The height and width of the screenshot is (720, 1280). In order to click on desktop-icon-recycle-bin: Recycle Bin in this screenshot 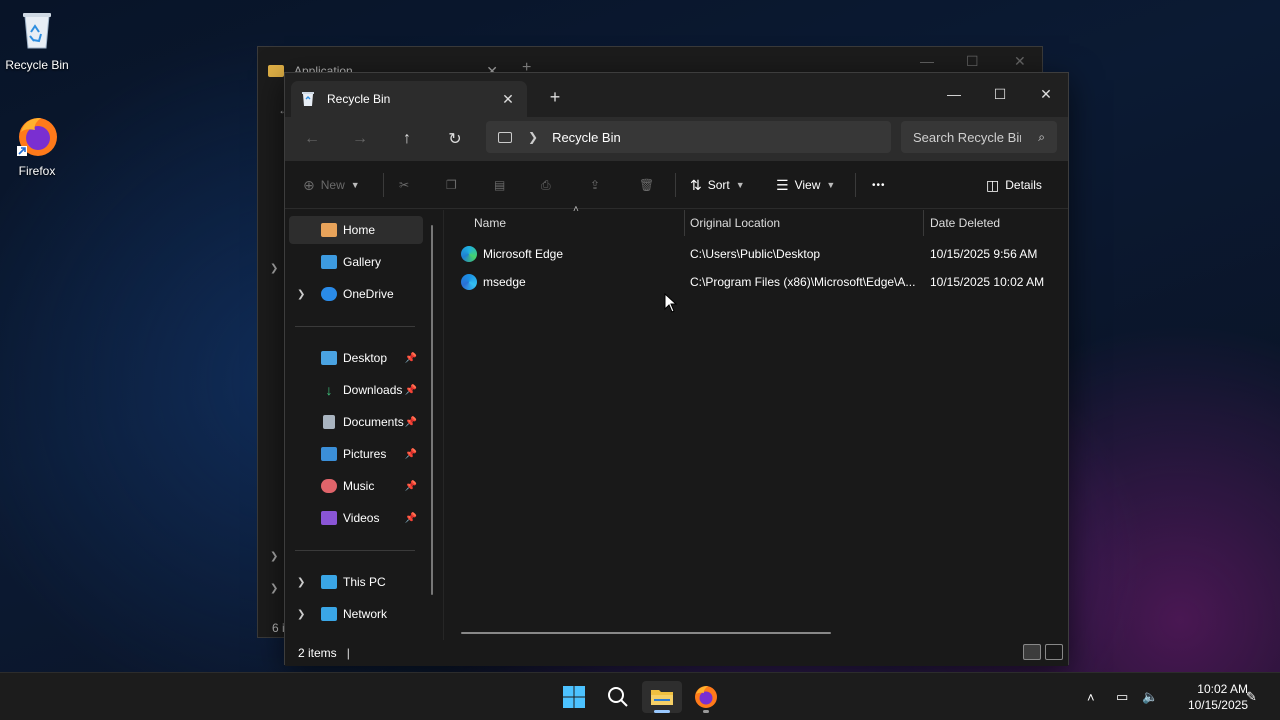, I will do `click(37, 40)`.